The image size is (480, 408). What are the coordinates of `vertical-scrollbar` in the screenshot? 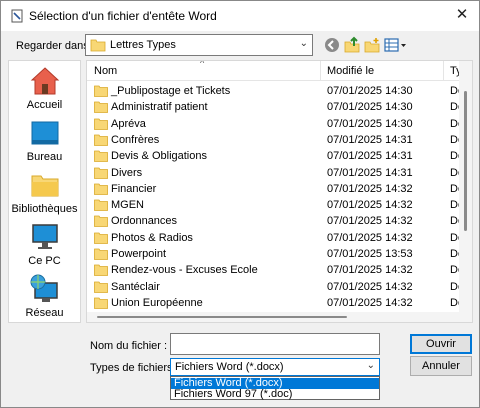 It's located at (465, 191).